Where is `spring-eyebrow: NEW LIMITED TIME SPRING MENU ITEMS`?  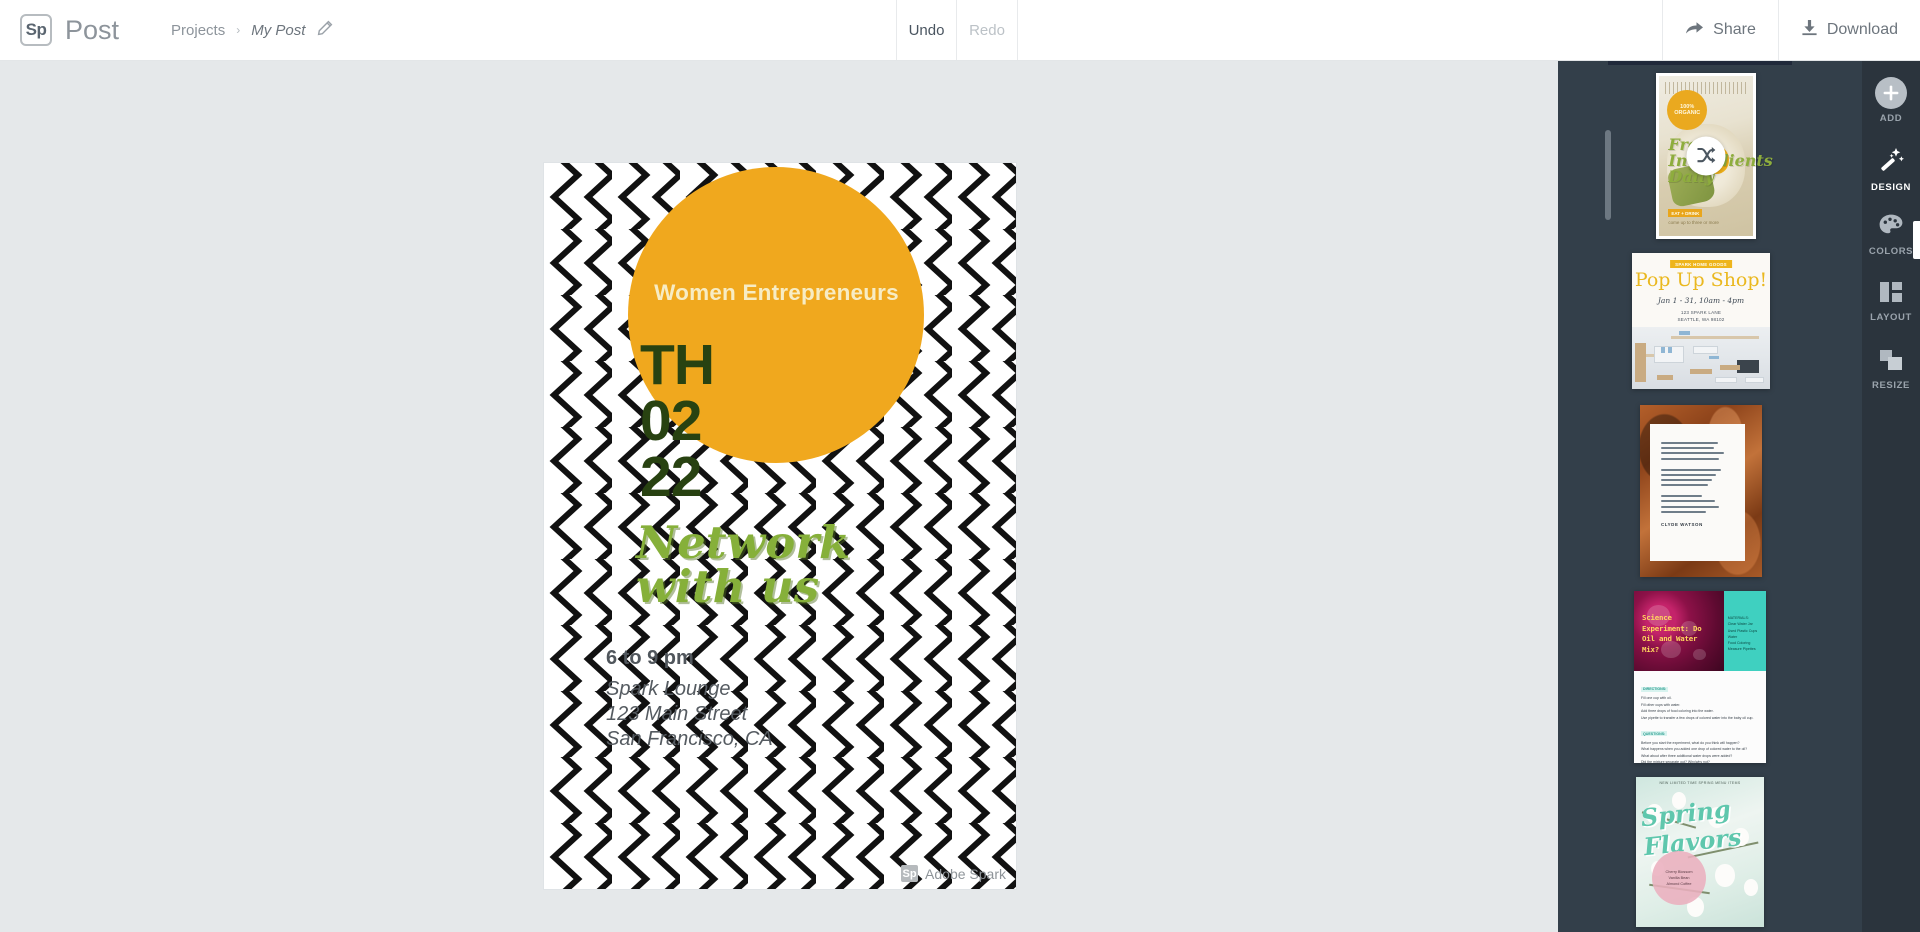
spring-eyebrow: NEW LIMITED TIME SPRING MENU ITEMS is located at coordinates (1700, 783).